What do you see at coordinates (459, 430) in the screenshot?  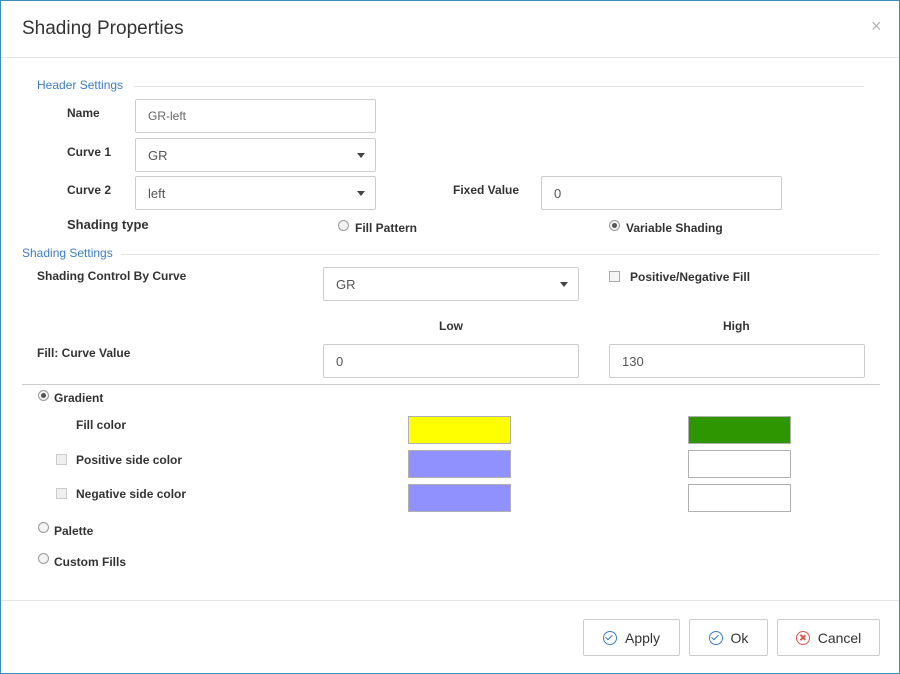 I see `fill-low-color-swatch` at bounding box center [459, 430].